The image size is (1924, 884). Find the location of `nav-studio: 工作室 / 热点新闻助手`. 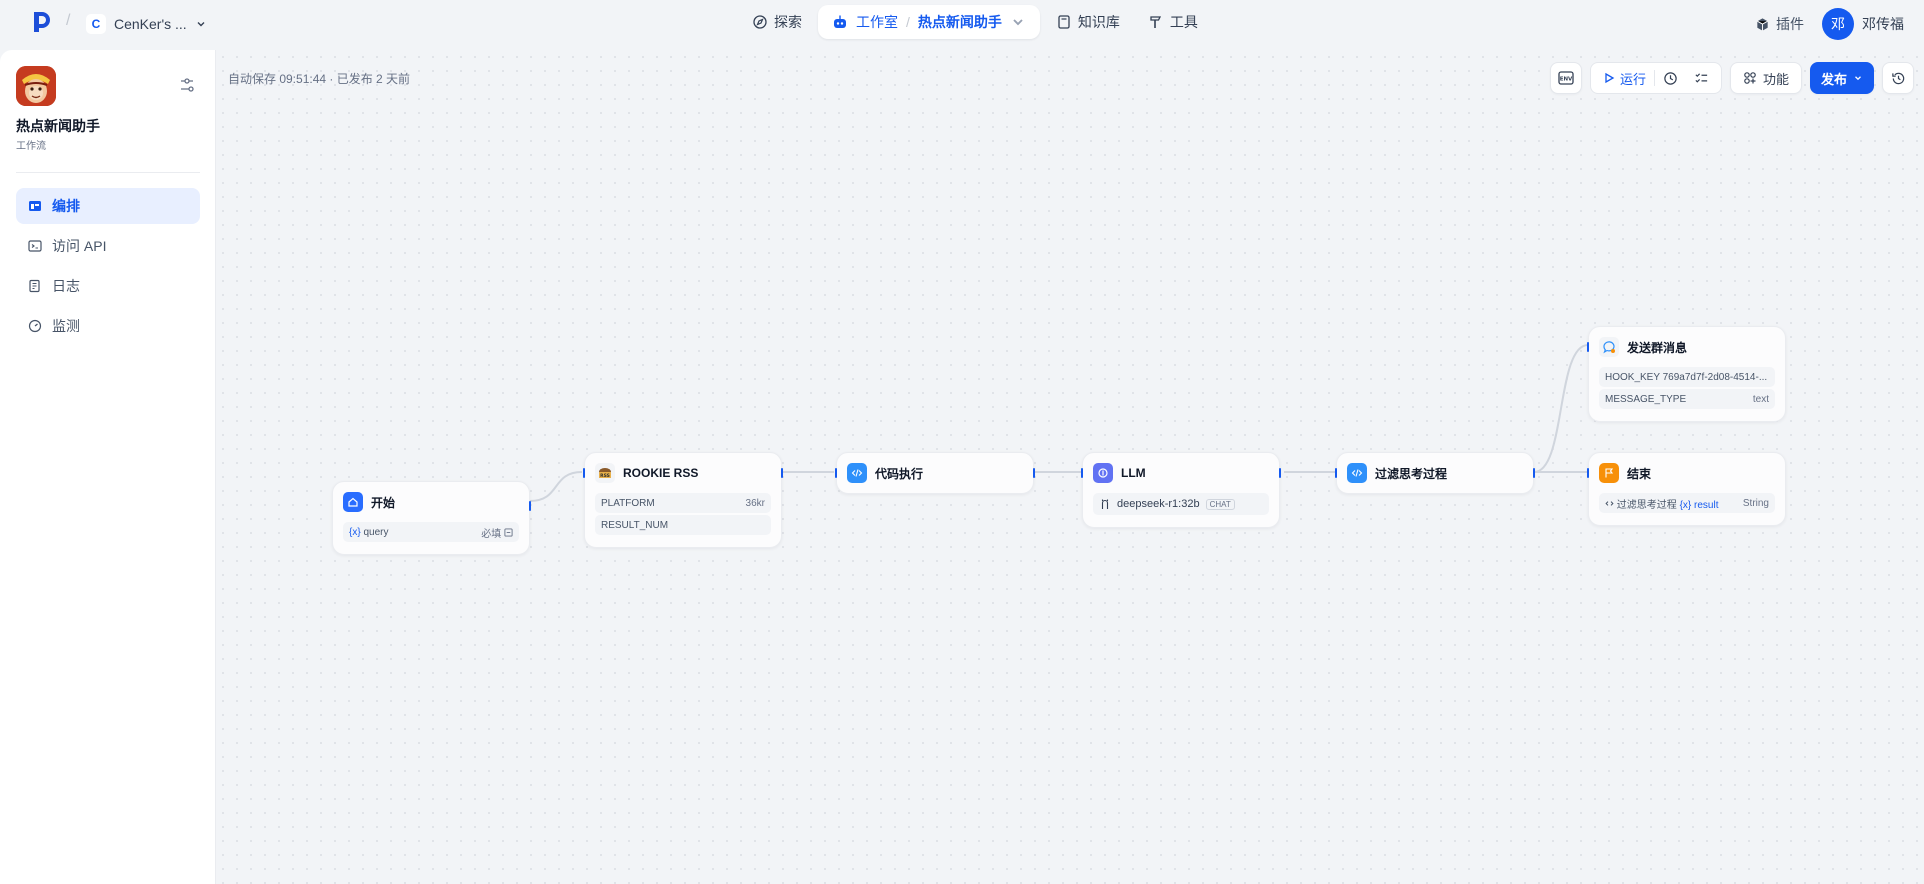

nav-studio: 工作室 / 热点新闻助手 is located at coordinates (929, 22).